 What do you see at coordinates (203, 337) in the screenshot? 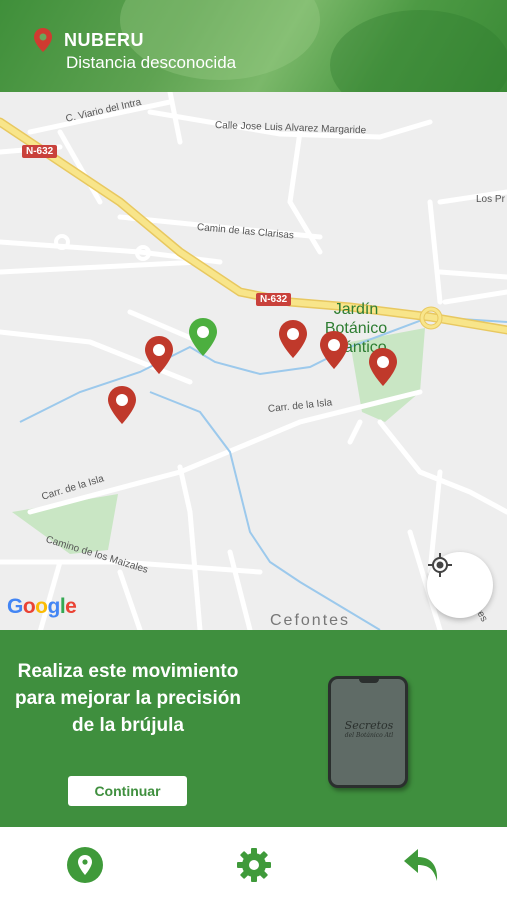
I see `current-location-marker` at bounding box center [203, 337].